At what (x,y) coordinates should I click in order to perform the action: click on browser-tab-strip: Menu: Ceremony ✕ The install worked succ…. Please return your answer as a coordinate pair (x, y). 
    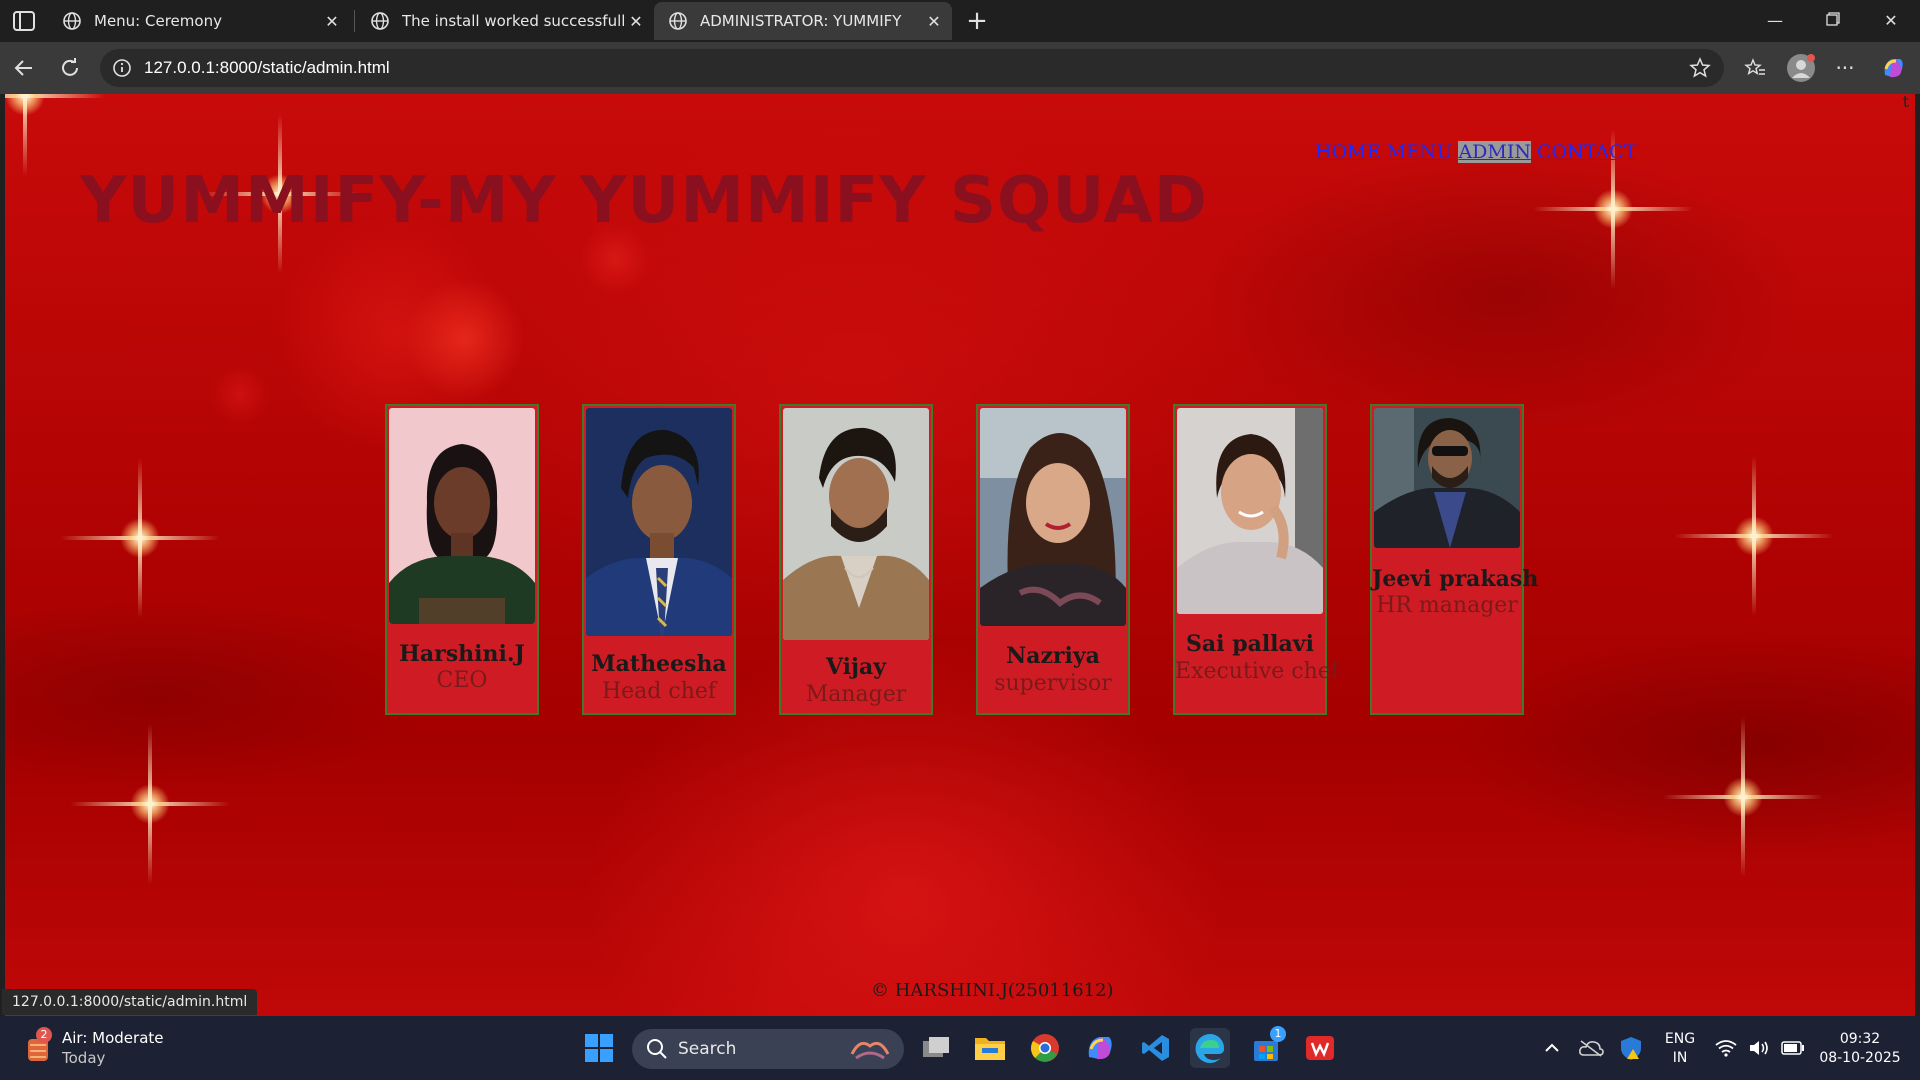
    Looking at the image, I should click on (960, 21).